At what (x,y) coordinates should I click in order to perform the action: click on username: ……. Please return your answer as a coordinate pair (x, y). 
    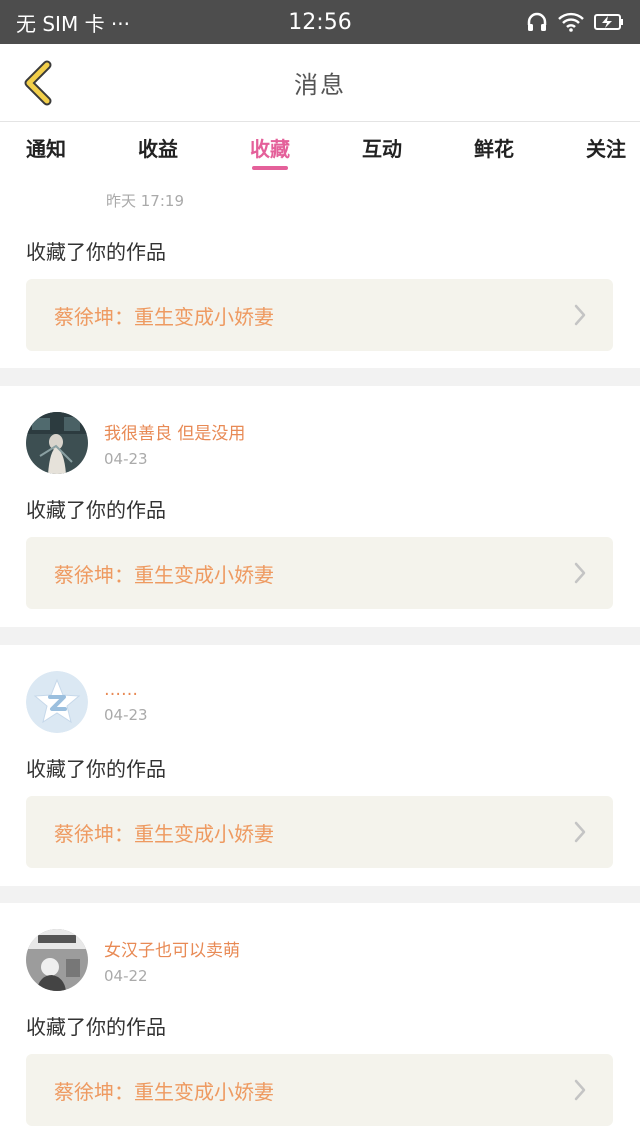
    Looking at the image, I should click on (126, 690).